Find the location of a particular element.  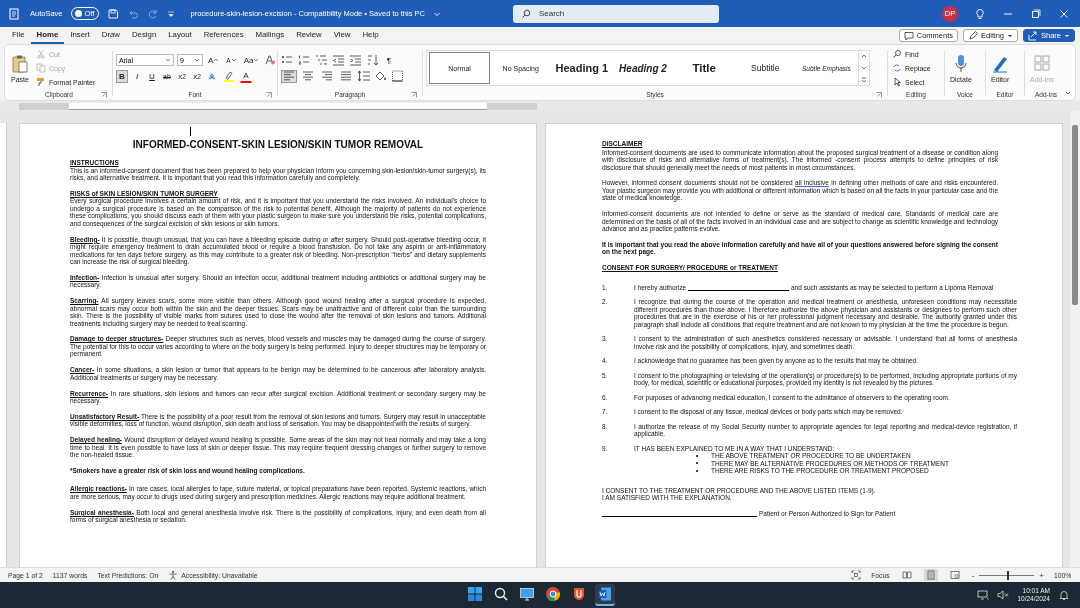

sort-icon is located at coordinates (373, 60).